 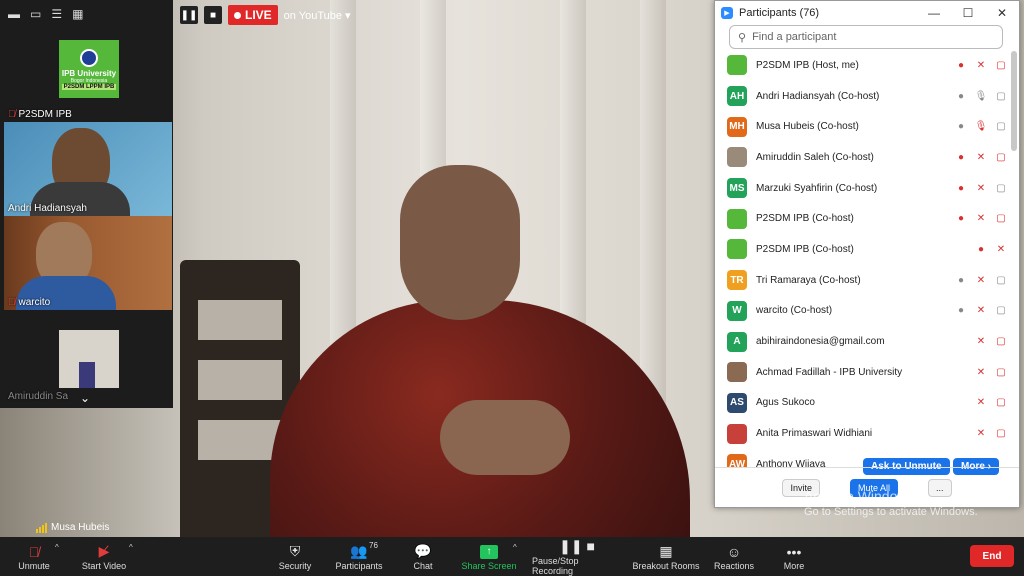 What do you see at coordinates (808, 280) in the screenshot?
I see `participant-name: Tri Ramaraya (Co-host)` at bounding box center [808, 280].